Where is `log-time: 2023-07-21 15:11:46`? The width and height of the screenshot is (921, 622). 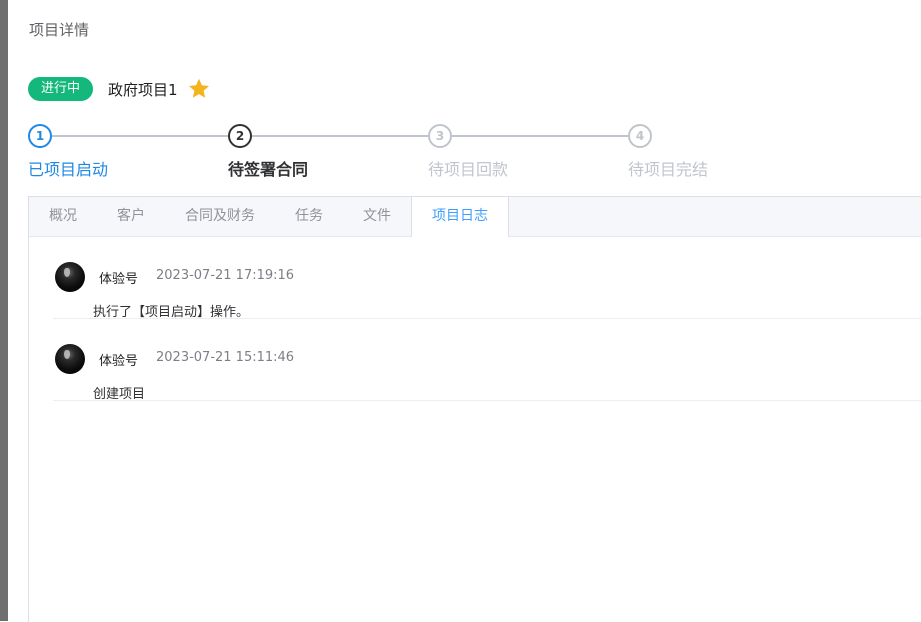
log-time: 2023-07-21 15:11:46 is located at coordinates (225, 357).